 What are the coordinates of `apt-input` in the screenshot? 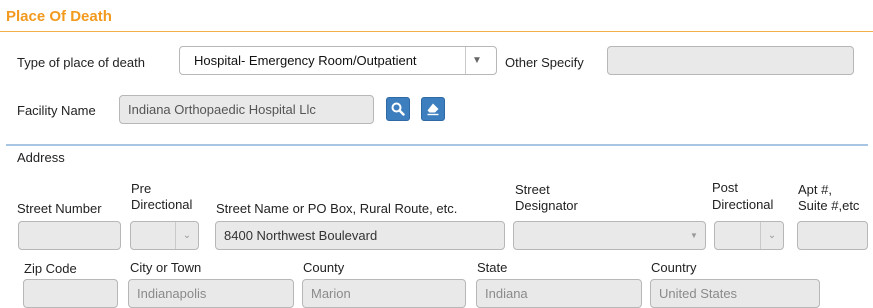 It's located at (832, 235).